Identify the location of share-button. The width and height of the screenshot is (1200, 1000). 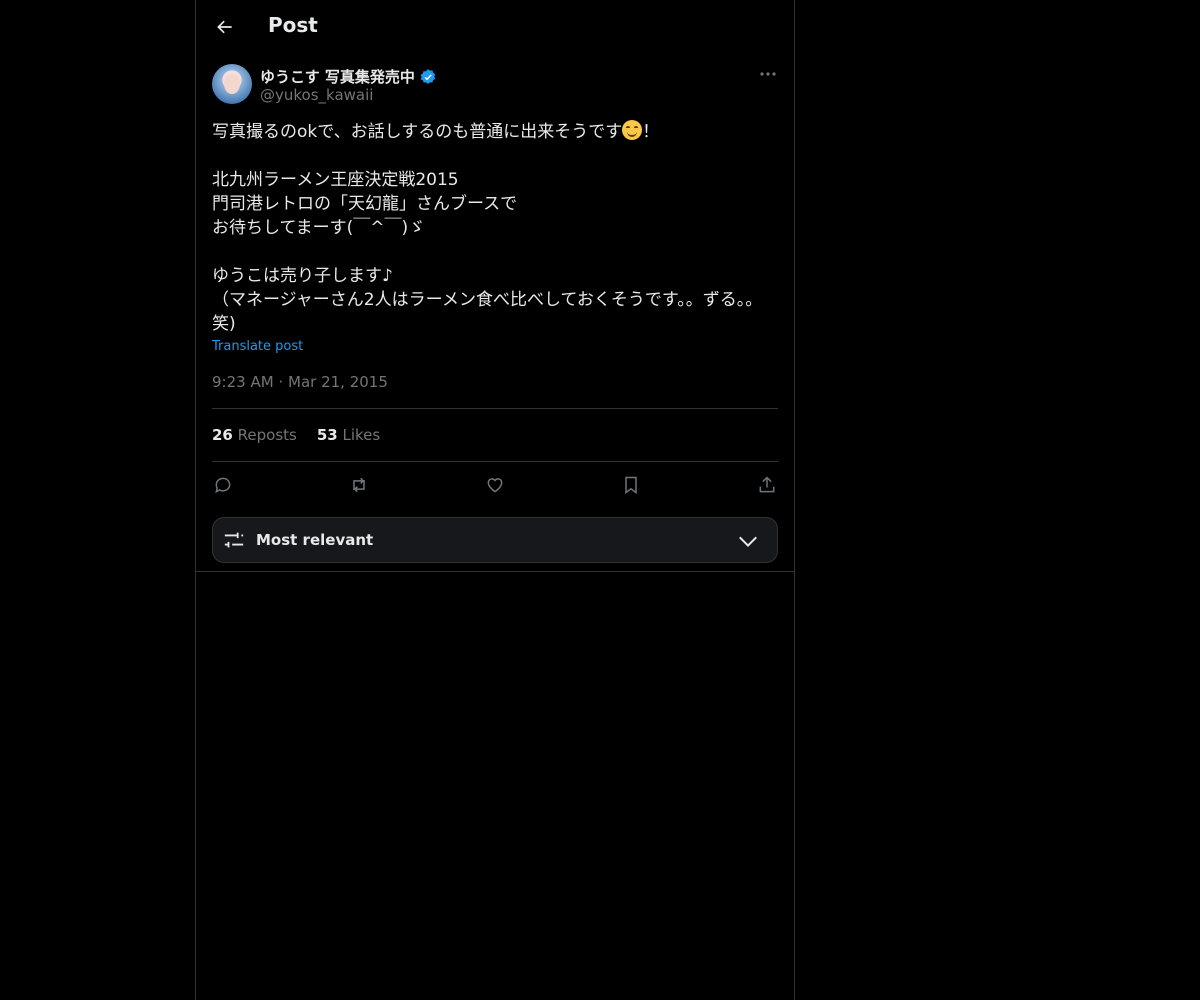
(767, 485).